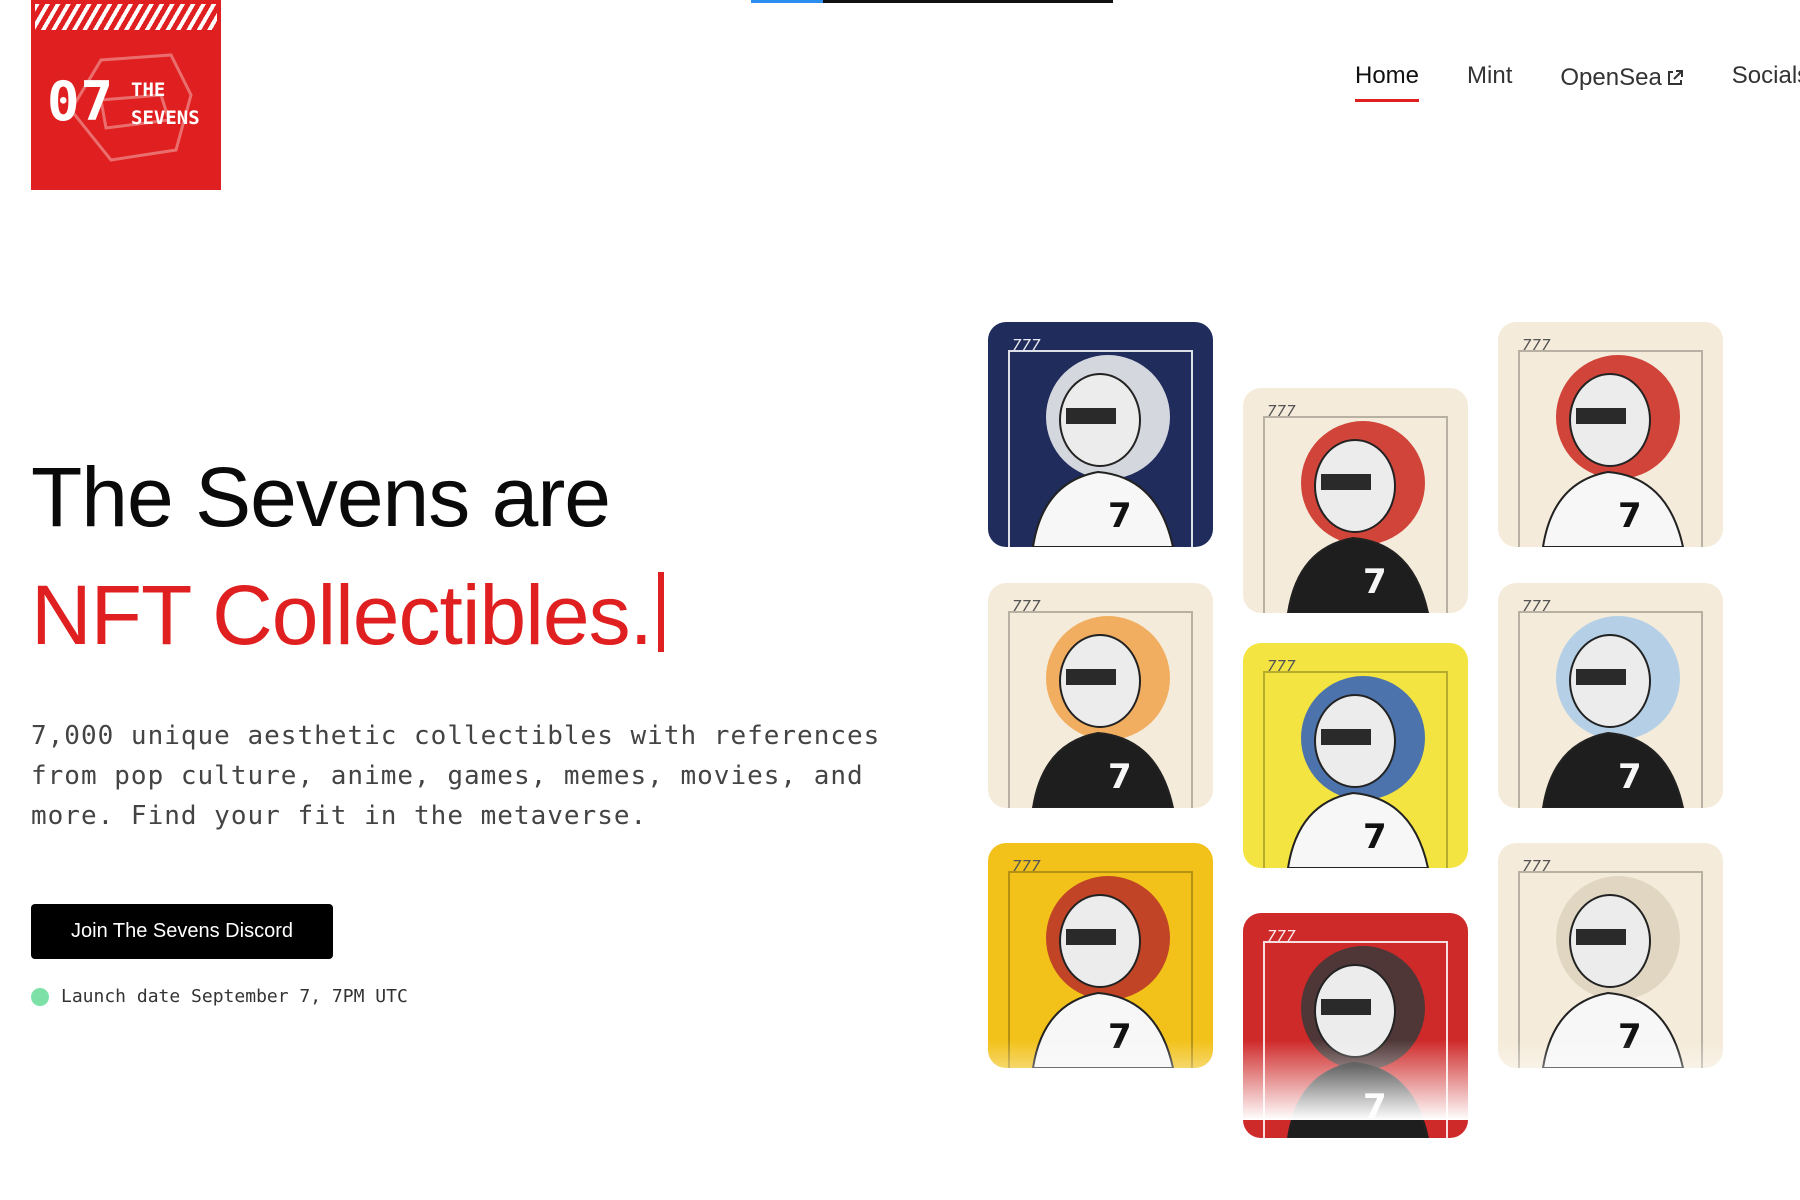 This screenshot has width=1800, height=1200. Describe the element at coordinates (321, 497) in the screenshot. I see `hero-headline-line1: The Sevens are` at that location.